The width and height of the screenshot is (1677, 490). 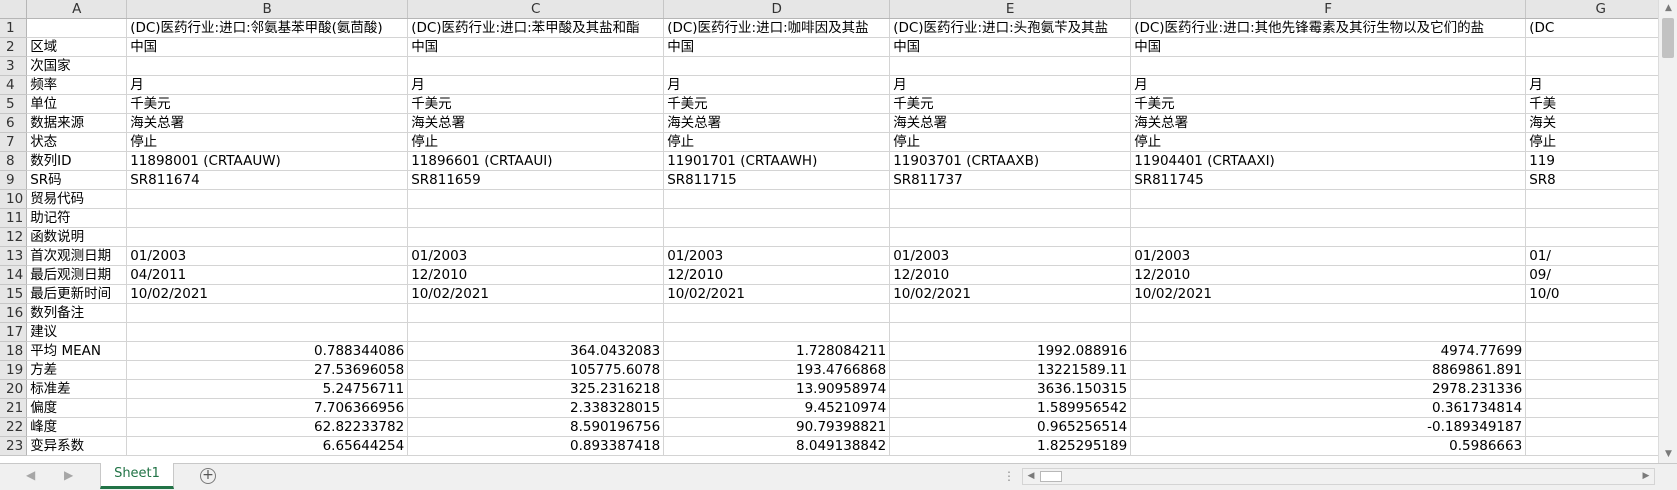 What do you see at coordinates (267, 370) in the screenshot?
I see `cell-b19: 27.53696058` at bounding box center [267, 370].